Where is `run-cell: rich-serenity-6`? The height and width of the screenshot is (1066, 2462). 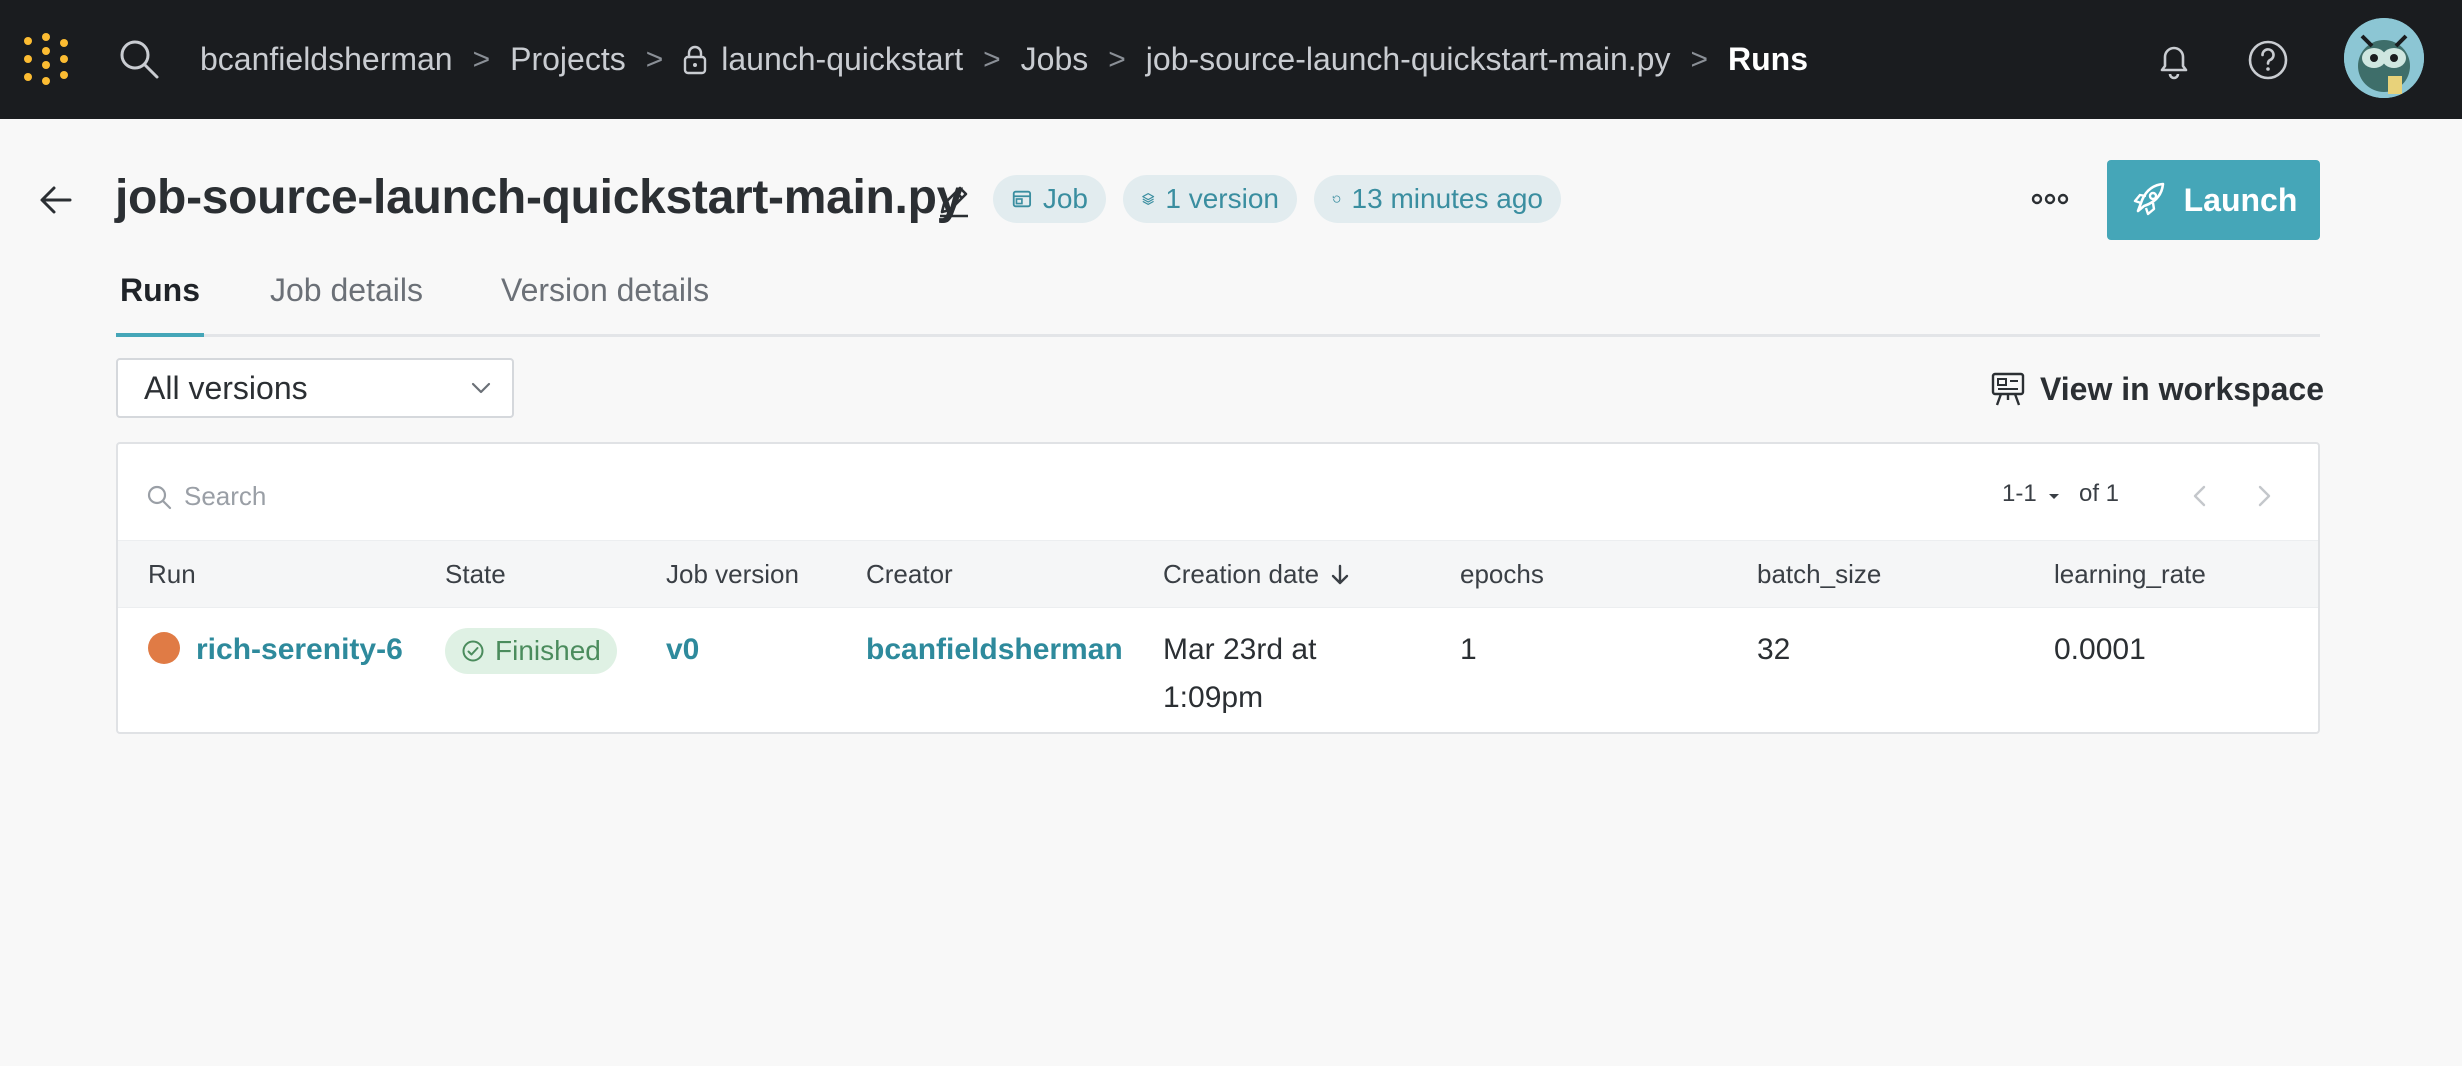 run-cell: rich-serenity-6 is located at coordinates (275, 650).